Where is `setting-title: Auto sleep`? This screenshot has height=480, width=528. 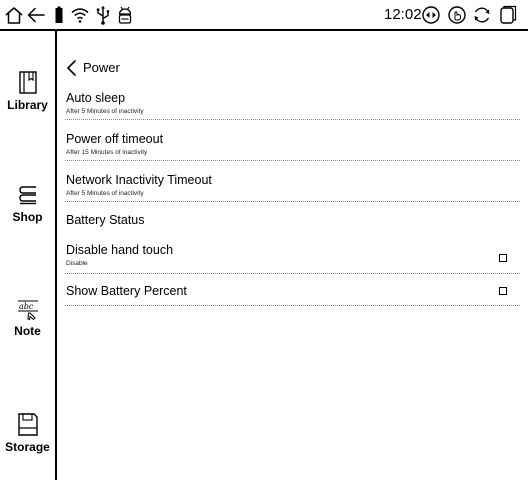
setting-title: Auto sleep is located at coordinates (96, 98).